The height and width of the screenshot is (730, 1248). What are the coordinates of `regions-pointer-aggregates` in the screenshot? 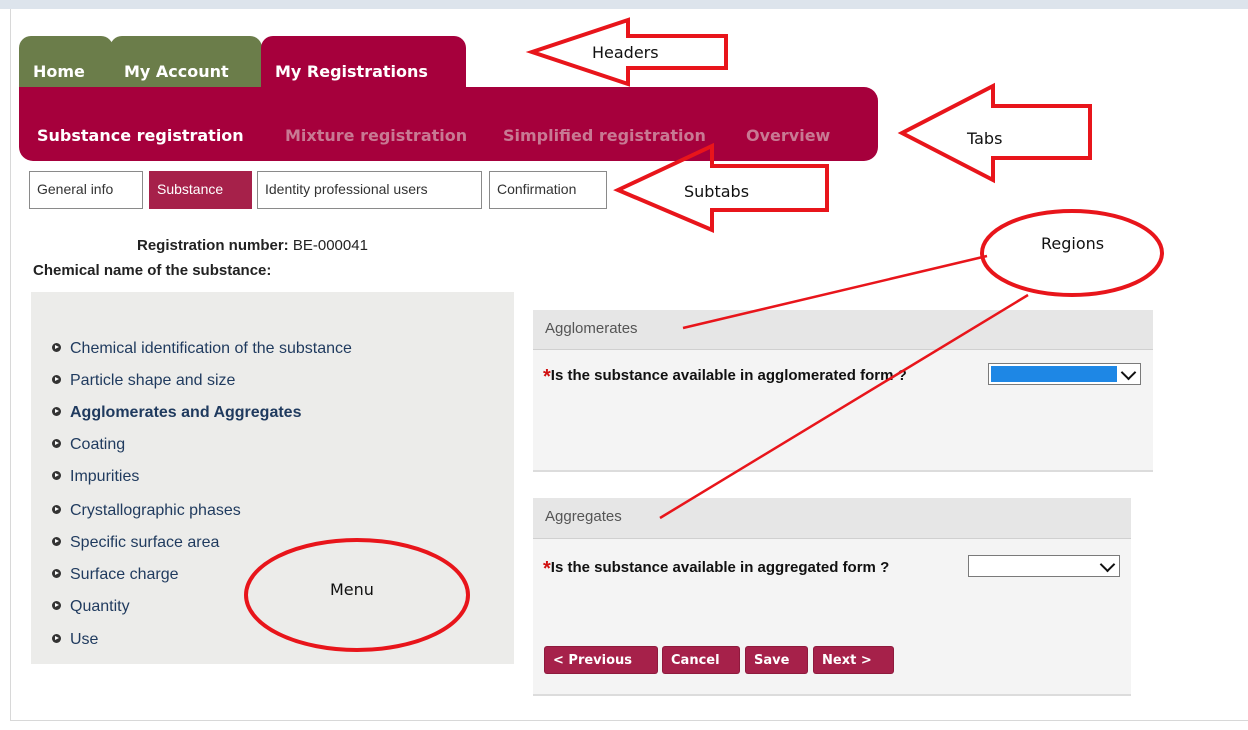 It's located at (844, 406).